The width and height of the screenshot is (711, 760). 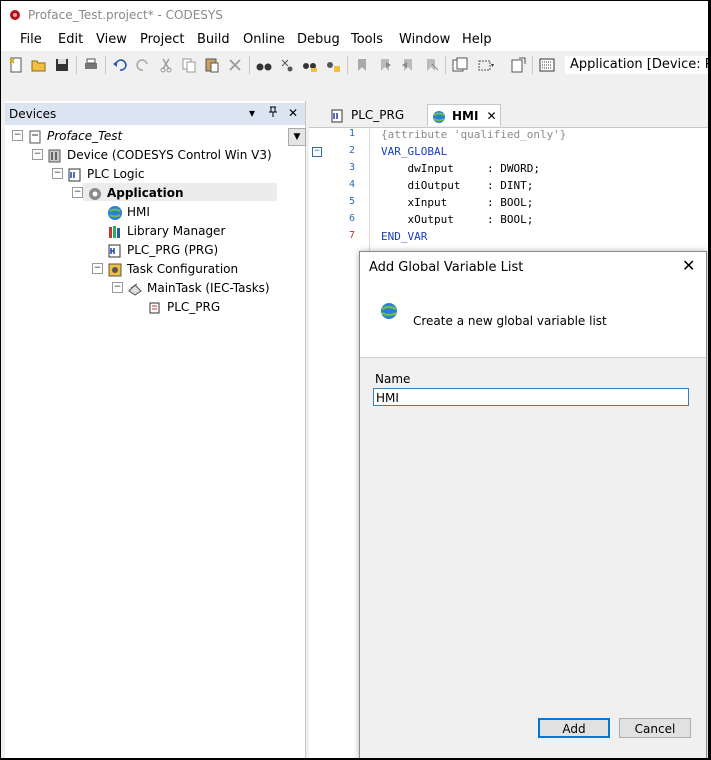 What do you see at coordinates (424, 39) in the screenshot?
I see `menu-window: Window` at bounding box center [424, 39].